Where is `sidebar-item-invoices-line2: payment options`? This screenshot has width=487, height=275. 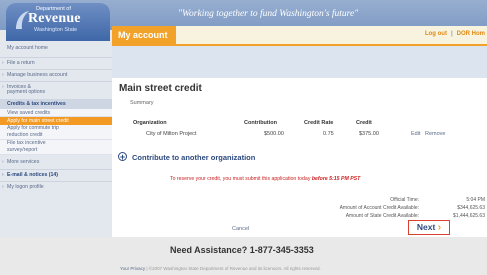
sidebar-item-invoices-line2: payment options is located at coordinates (56, 92).